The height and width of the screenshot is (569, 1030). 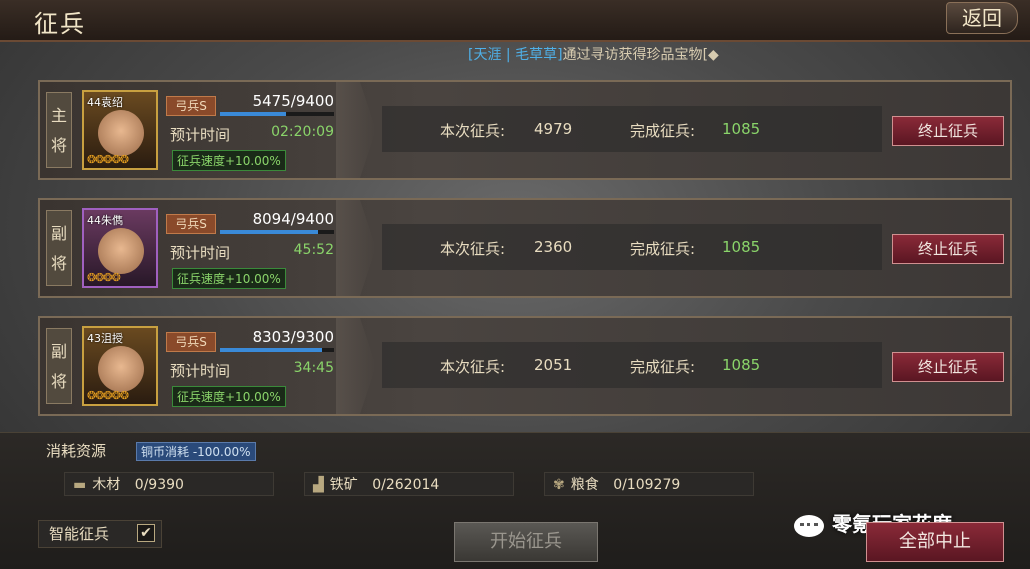 What do you see at coordinates (159, 485) in the screenshot?
I see `wood-value: 0/9390` at bounding box center [159, 485].